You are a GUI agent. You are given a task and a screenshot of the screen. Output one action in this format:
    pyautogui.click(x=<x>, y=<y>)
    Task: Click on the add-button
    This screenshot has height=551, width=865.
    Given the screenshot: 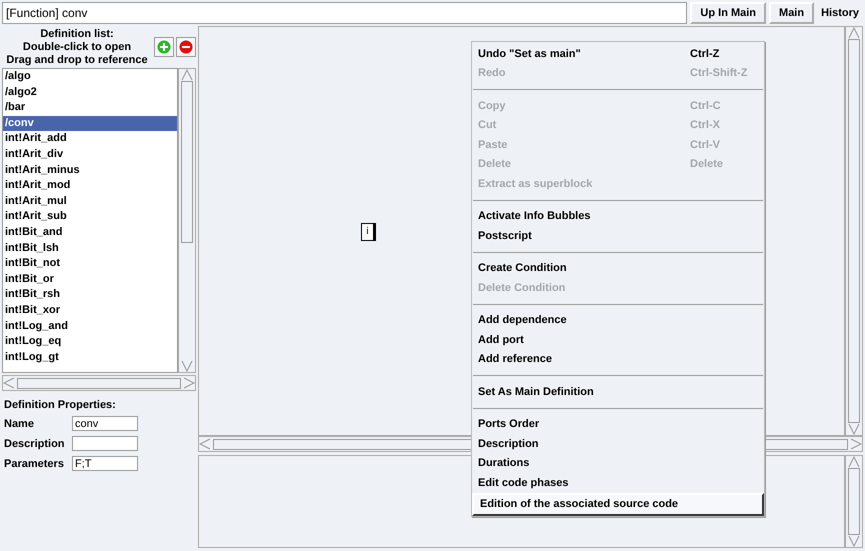 What is the action you would take?
    pyautogui.click(x=164, y=47)
    